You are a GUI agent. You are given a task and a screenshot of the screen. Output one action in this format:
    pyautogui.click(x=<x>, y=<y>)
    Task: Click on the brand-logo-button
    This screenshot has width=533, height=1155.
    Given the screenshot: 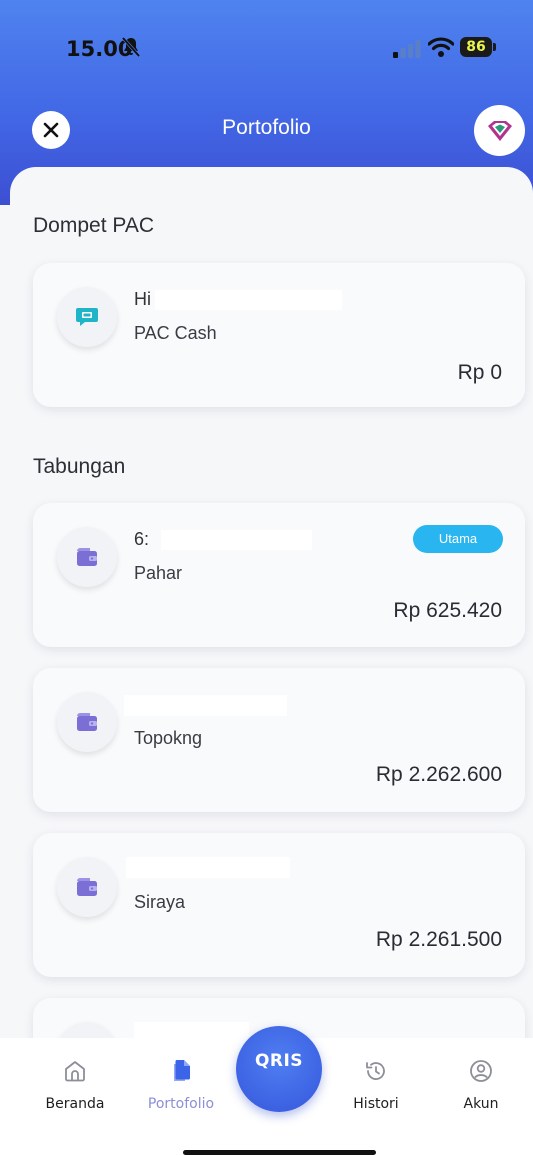 What is the action you would take?
    pyautogui.click(x=499, y=130)
    